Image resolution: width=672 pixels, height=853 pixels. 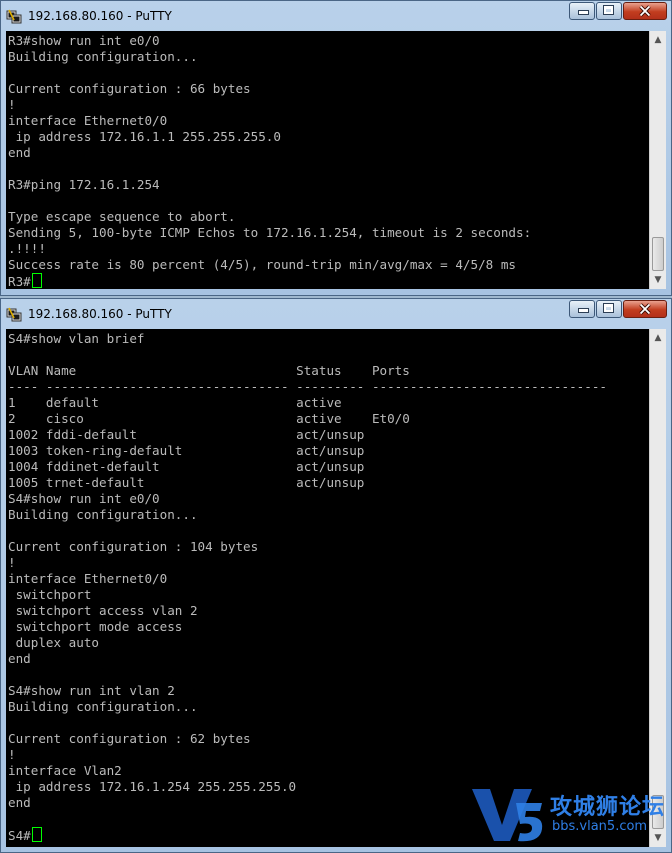 I want to click on terminal-prompt: R3#, so click(x=19, y=281).